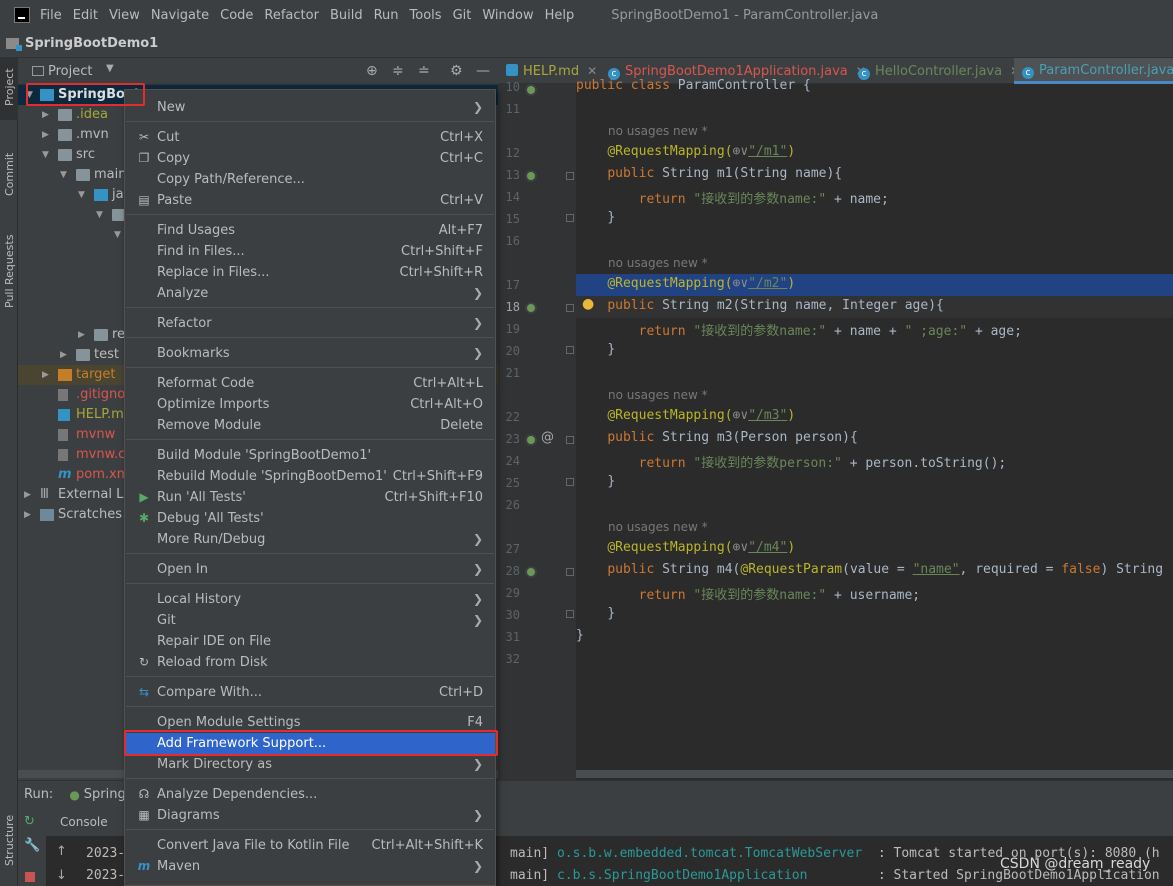  Describe the element at coordinates (30, 877) in the screenshot. I see `stop-icon` at that location.